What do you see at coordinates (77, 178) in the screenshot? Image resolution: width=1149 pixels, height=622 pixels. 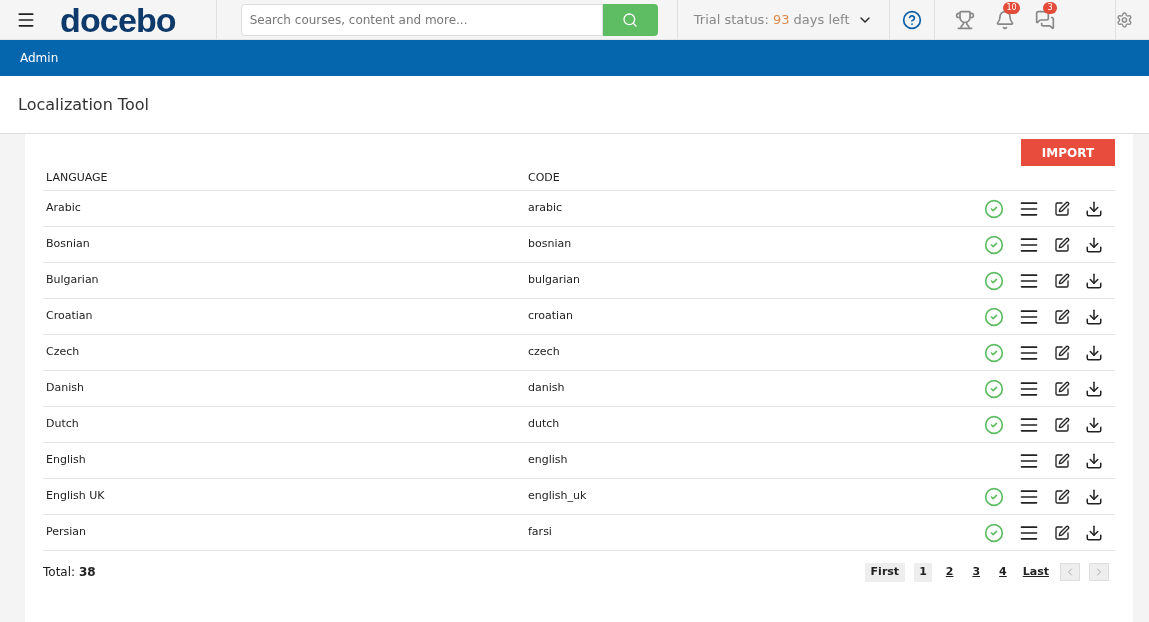 I see `column-header: LANGUAGE` at bounding box center [77, 178].